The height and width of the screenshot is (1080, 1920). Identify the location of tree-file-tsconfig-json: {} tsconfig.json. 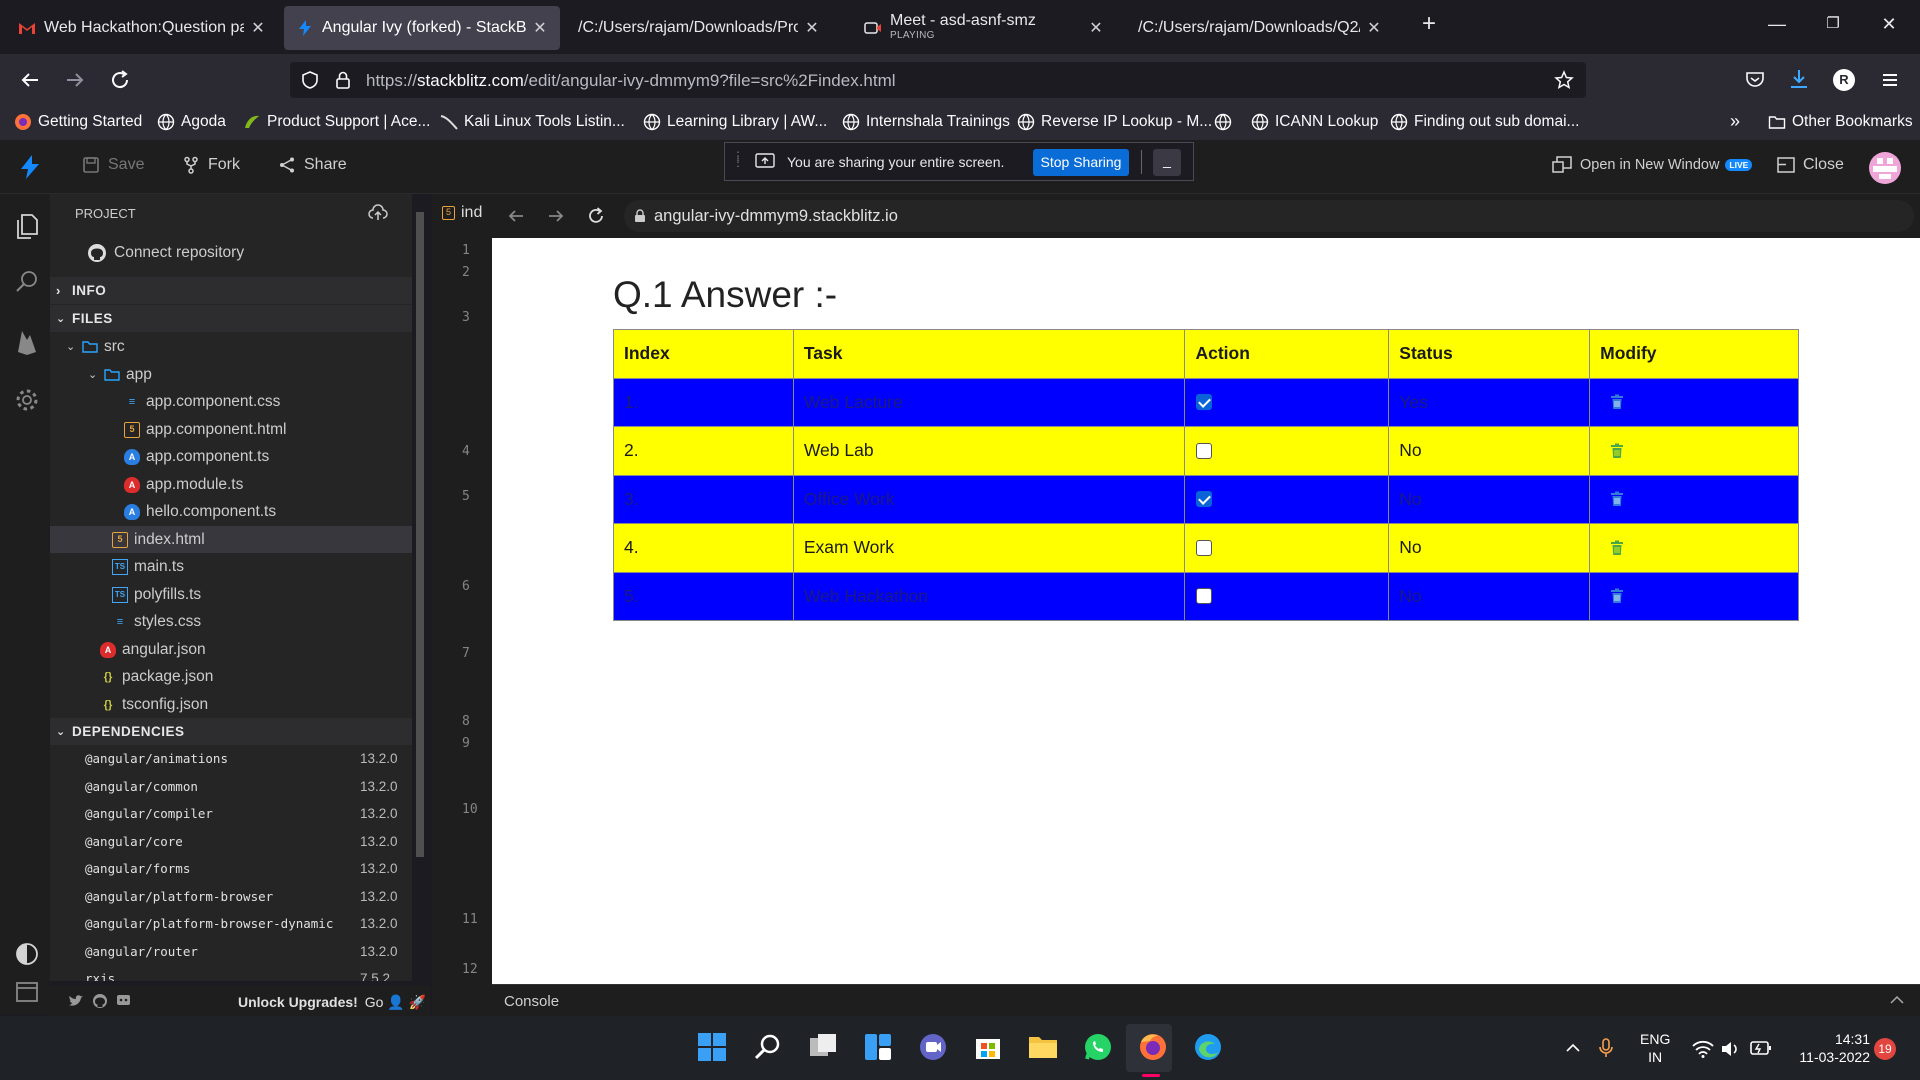
(231, 704).